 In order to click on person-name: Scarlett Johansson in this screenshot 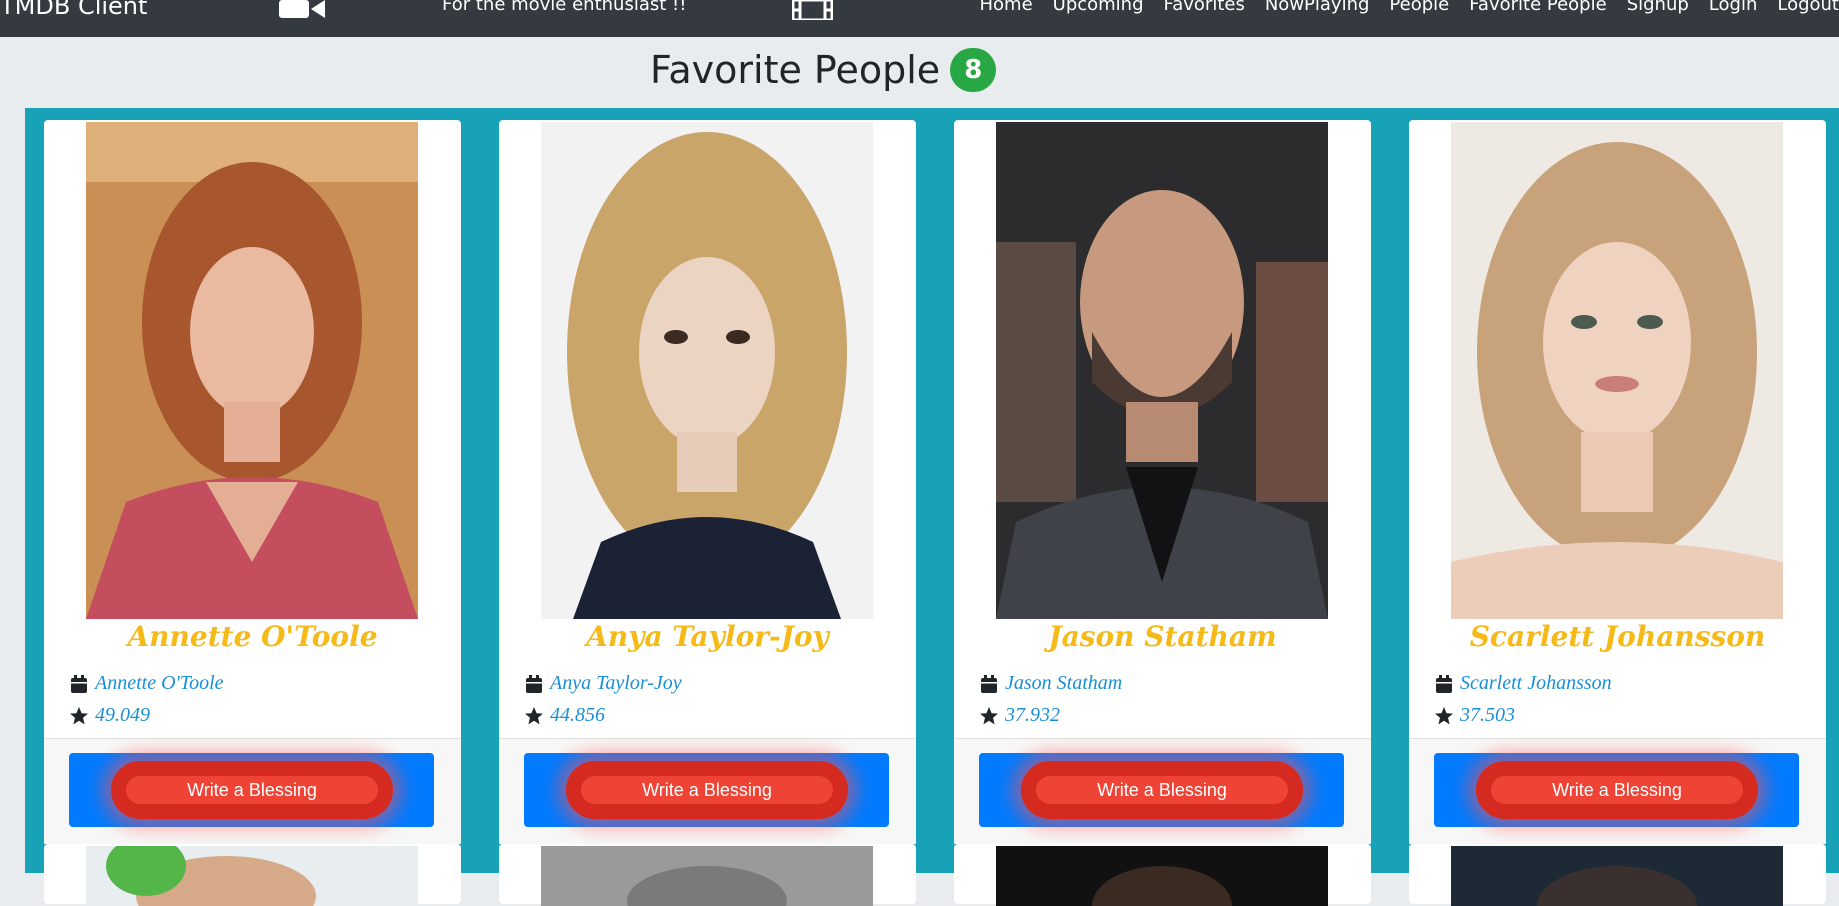, I will do `click(1536, 683)`.